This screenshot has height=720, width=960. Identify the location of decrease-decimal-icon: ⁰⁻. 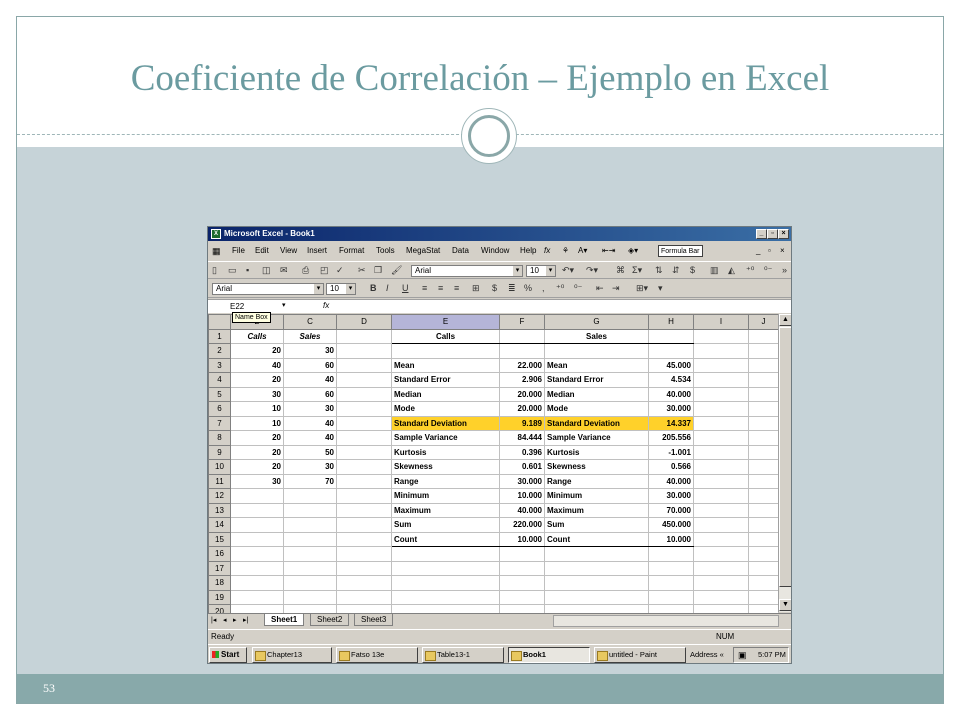
(768, 270).